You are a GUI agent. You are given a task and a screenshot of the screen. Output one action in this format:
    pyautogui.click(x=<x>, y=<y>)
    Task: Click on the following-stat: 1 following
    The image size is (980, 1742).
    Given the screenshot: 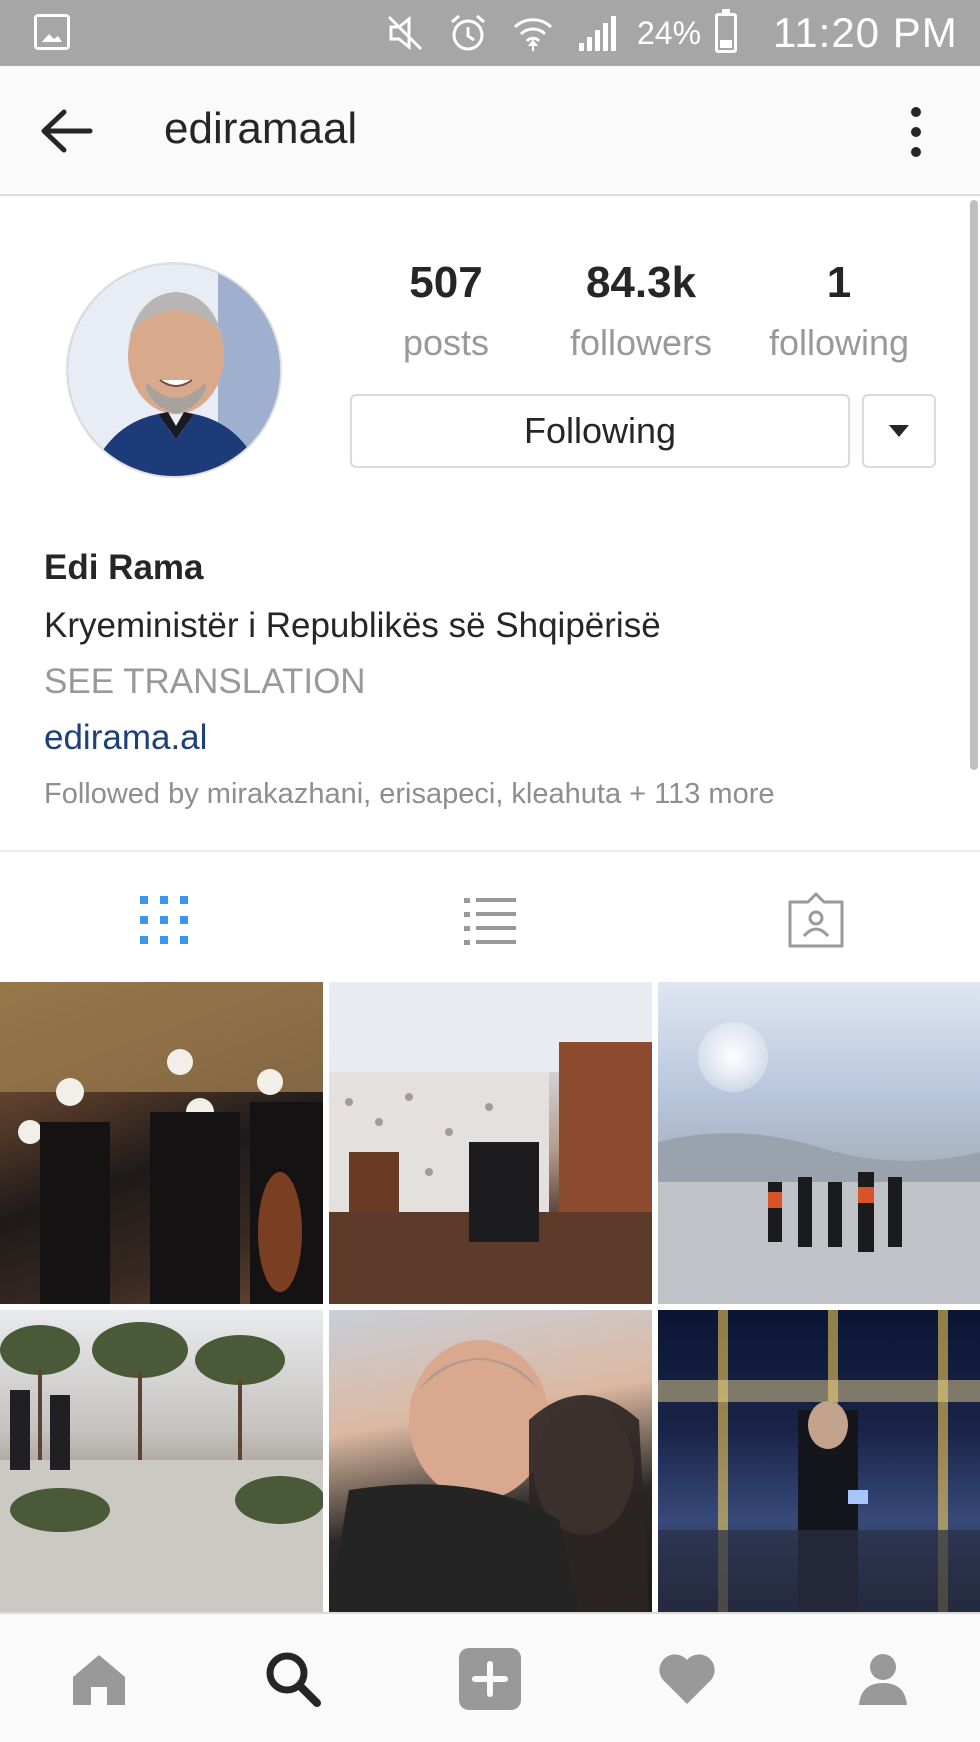 What is the action you would take?
    pyautogui.click(x=839, y=311)
    